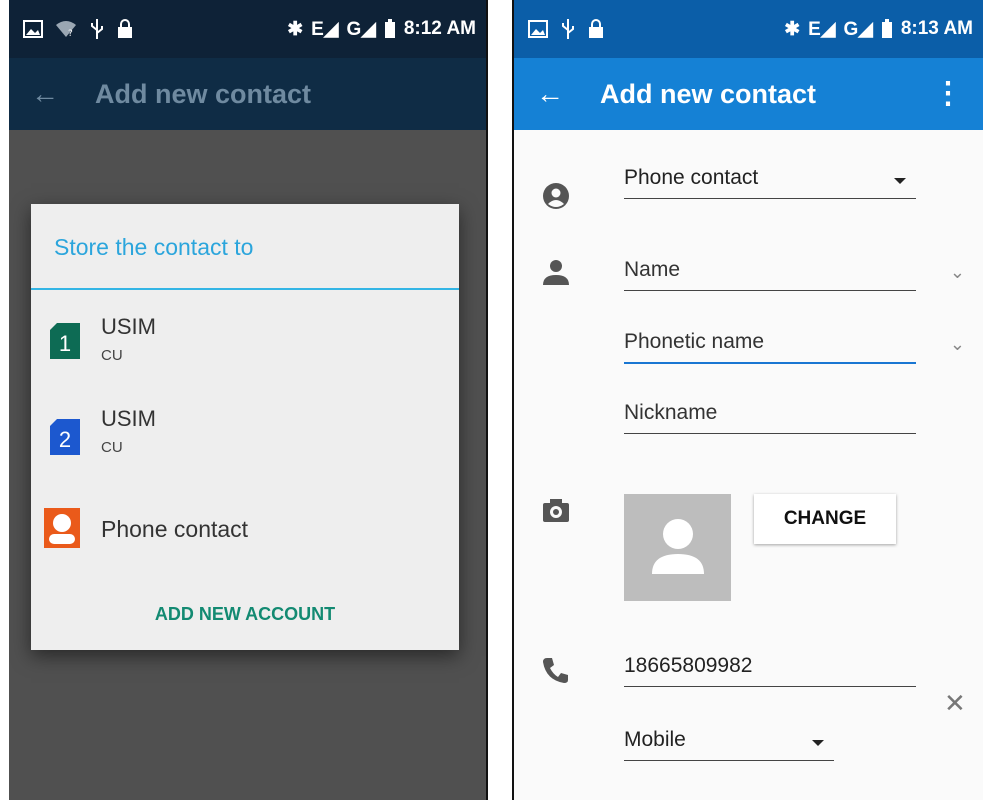  Describe the element at coordinates (770, 670) in the screenshot. I see `phone-number-field: 18665809982` at that location.